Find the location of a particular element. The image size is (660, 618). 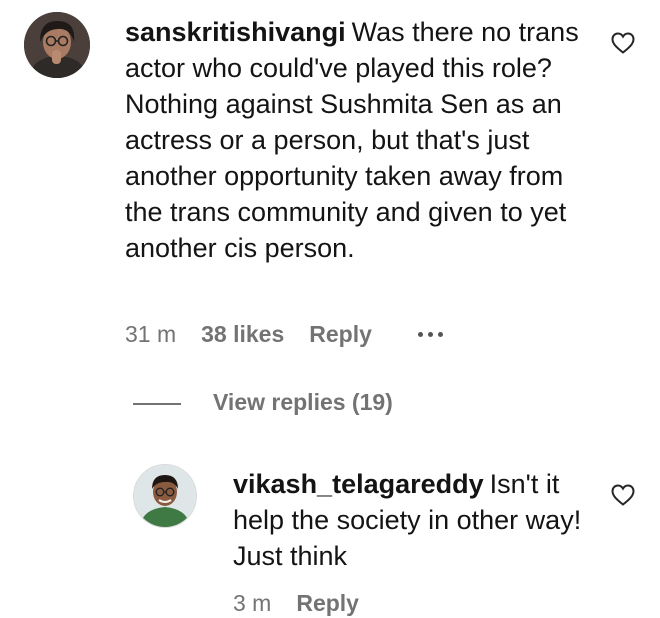

reply-reply-button: Reply is located at coordinates (327, 603).